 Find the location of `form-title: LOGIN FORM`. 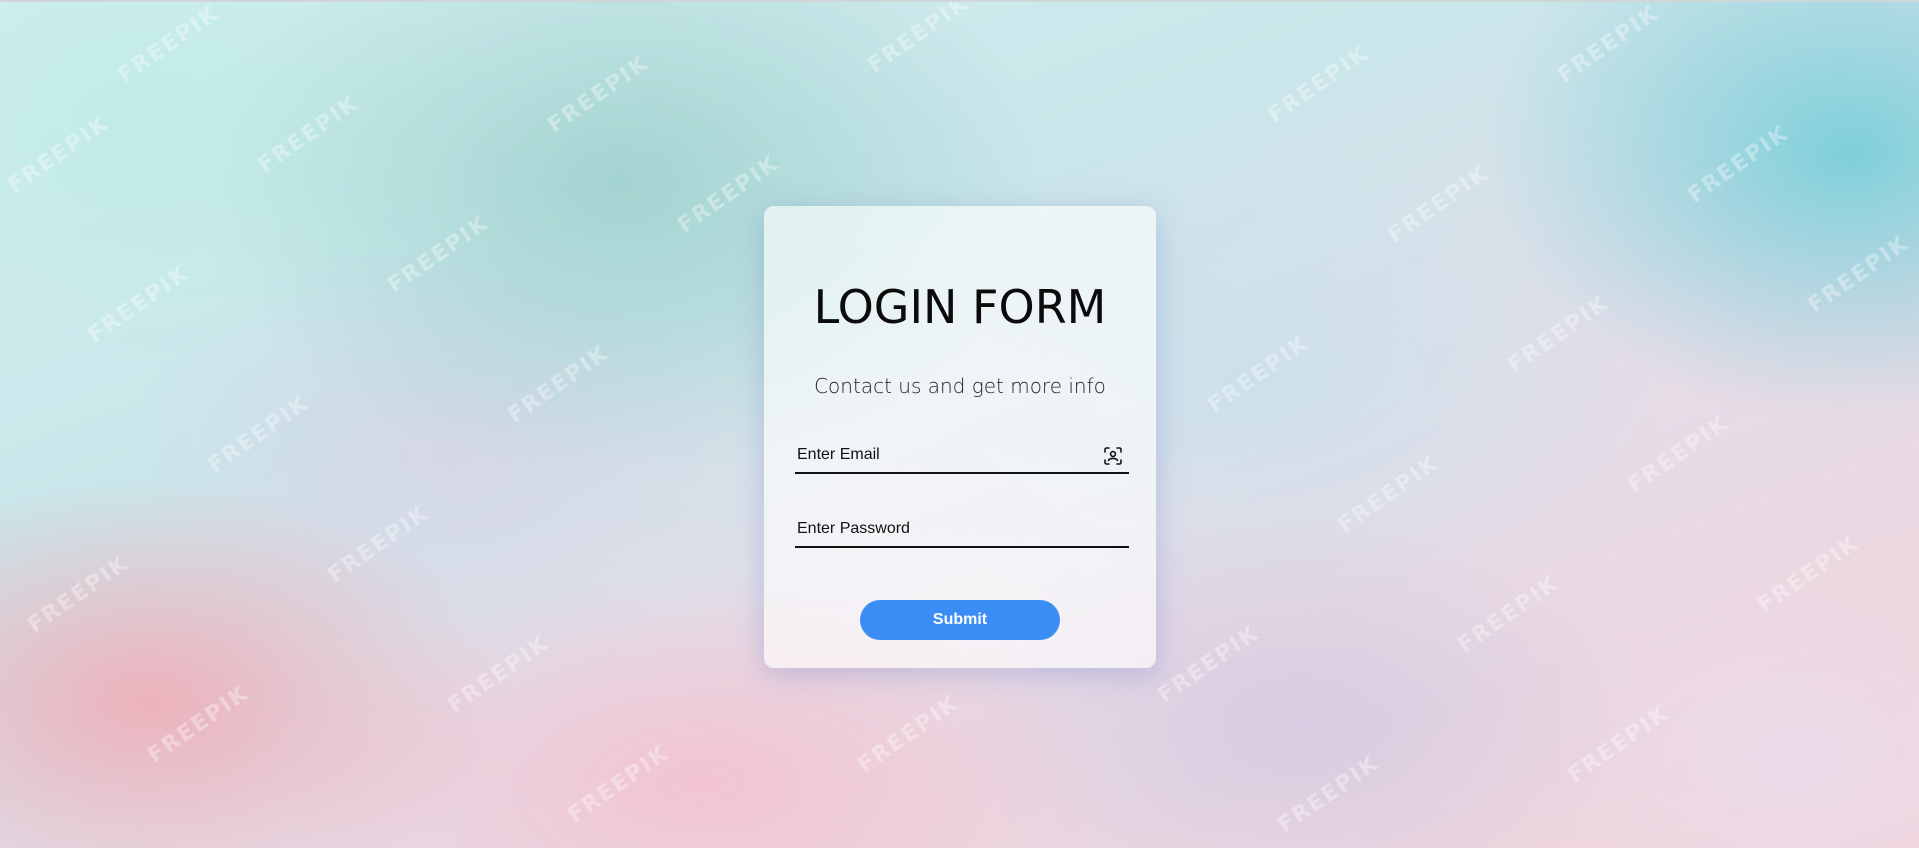

form-title: LOGIN FORM is located at coordinates (960, 307).